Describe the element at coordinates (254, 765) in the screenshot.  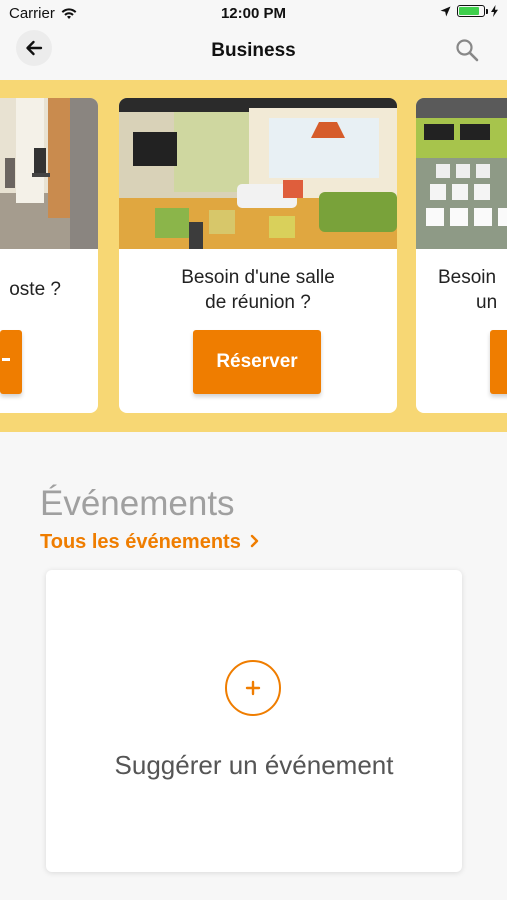
I see `suggest-event-label: Suggérer un événement` at that location.